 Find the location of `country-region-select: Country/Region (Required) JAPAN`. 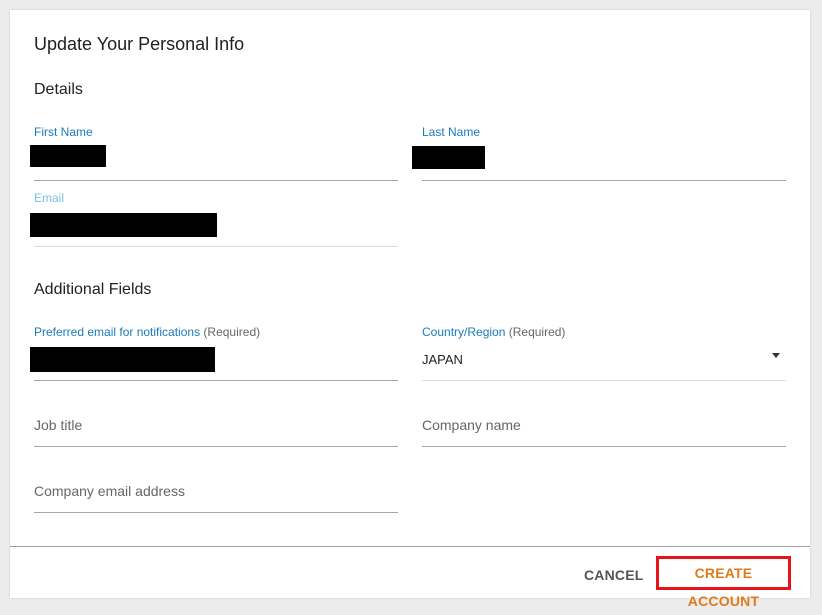

country-region-select: Country/Region (Required) JAPAN is located at coordinates (604, 353).